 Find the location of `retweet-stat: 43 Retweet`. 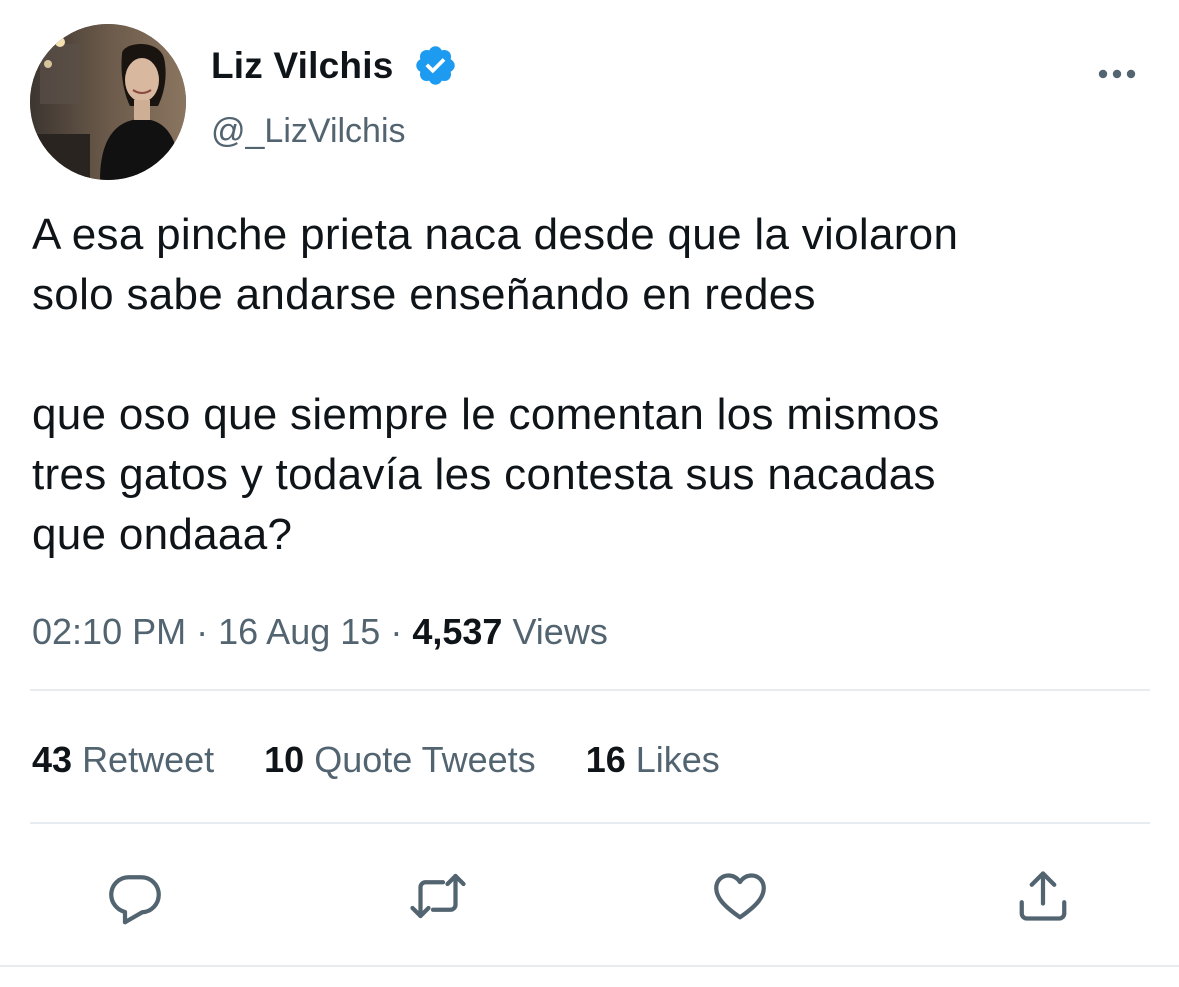

retweet-stat: 43 Retweet is located at coordinates (123, 760).